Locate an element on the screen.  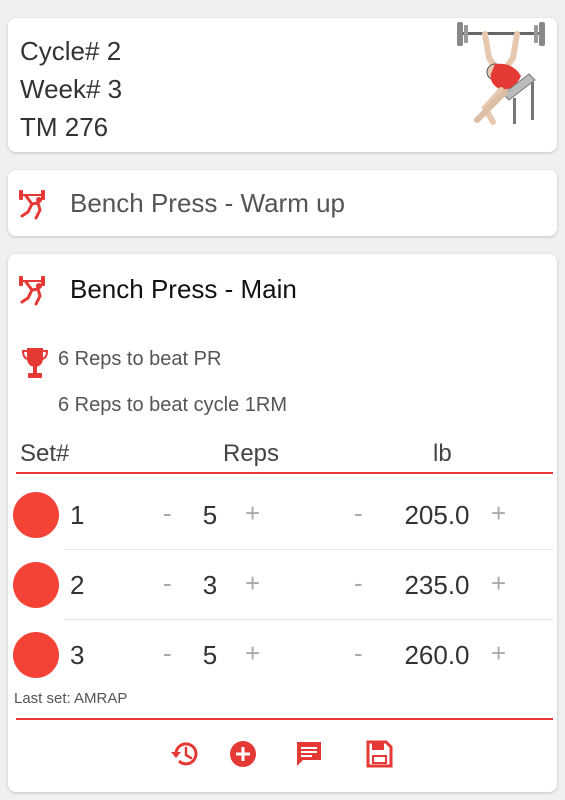
cycle-1rm-target-text: 6 Reps to beat cycle 1RM is located at coordinates (172, 405).